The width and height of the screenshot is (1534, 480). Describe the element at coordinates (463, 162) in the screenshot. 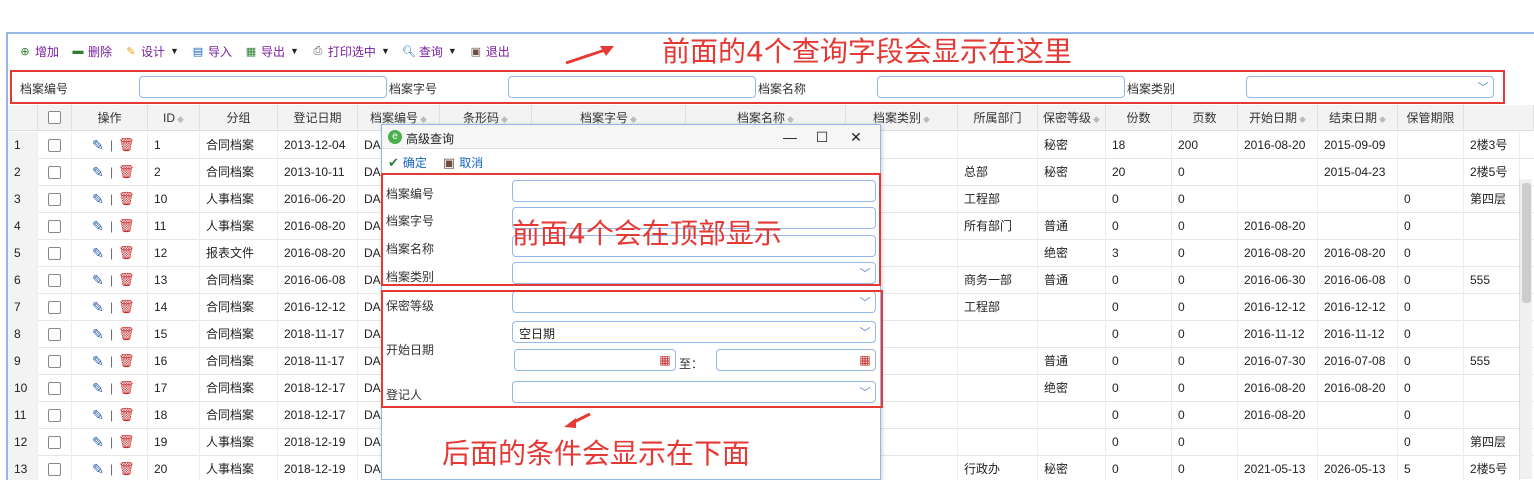

I see `cancel-button: ▣ 取消` at that location.